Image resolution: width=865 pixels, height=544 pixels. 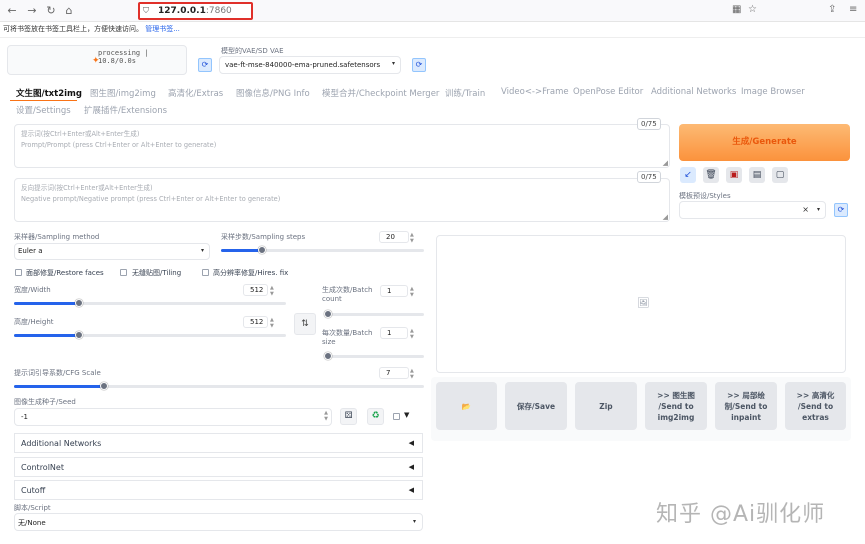 I want to click on seed-spinner-icon: ▲ ▼, so click(x=326, y=416).